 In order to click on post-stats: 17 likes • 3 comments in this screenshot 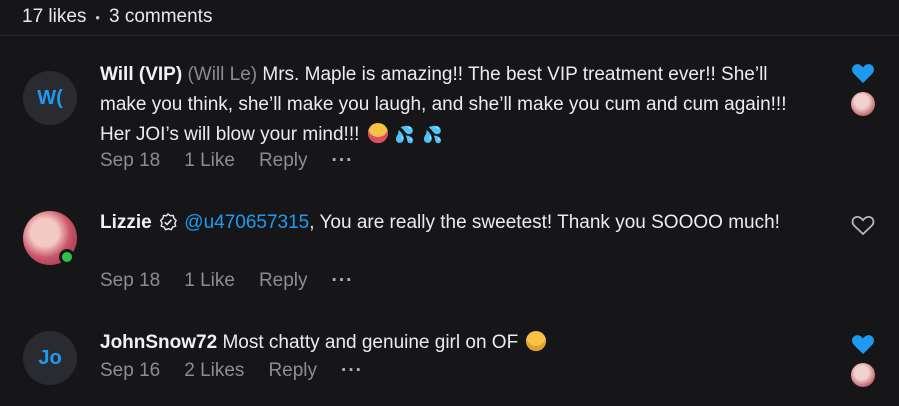, I will do `click(117, 17)`.